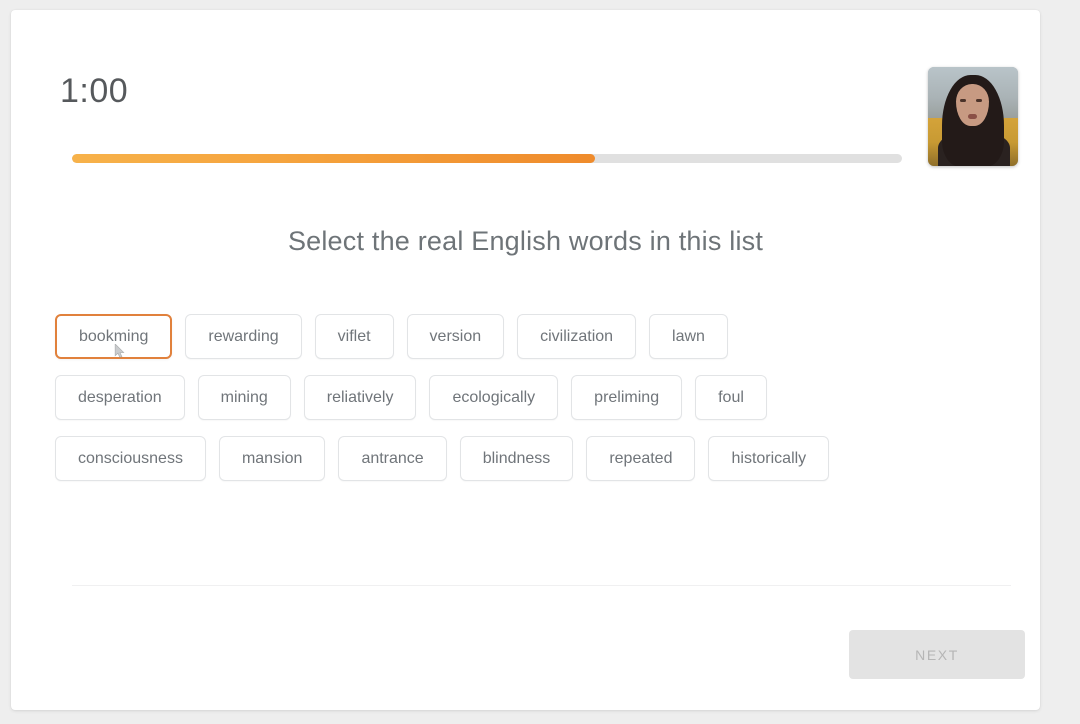 The height and width of the screenshot is (724, 1080). I want to click on webcam-person-eye-left, so click(963, 100).